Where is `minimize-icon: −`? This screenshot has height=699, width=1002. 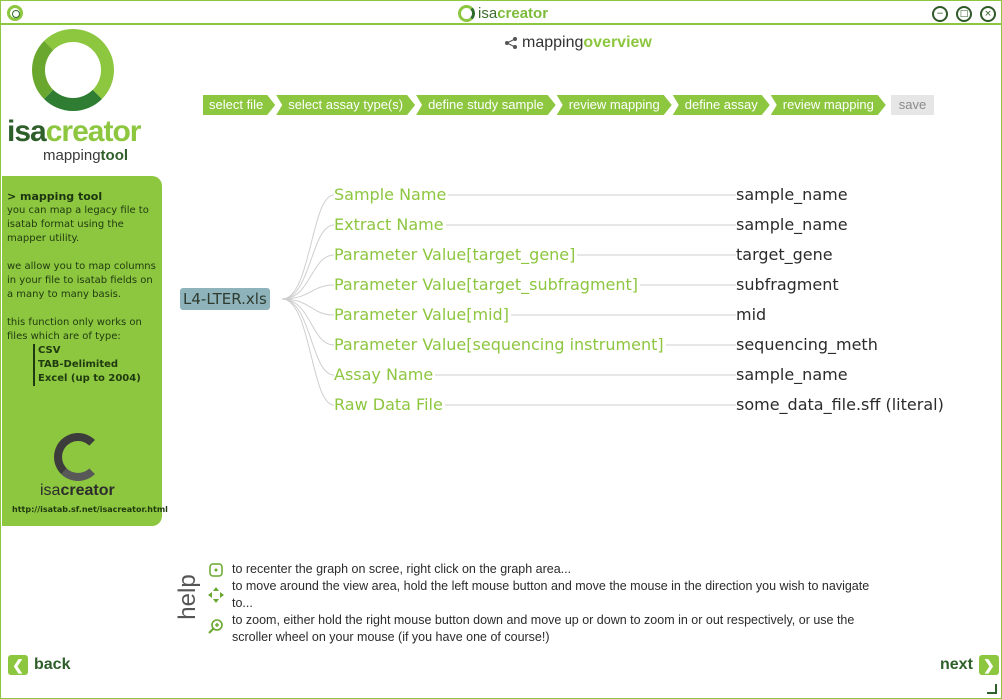
minimize-icon: − is located at coordinates (940, 13).